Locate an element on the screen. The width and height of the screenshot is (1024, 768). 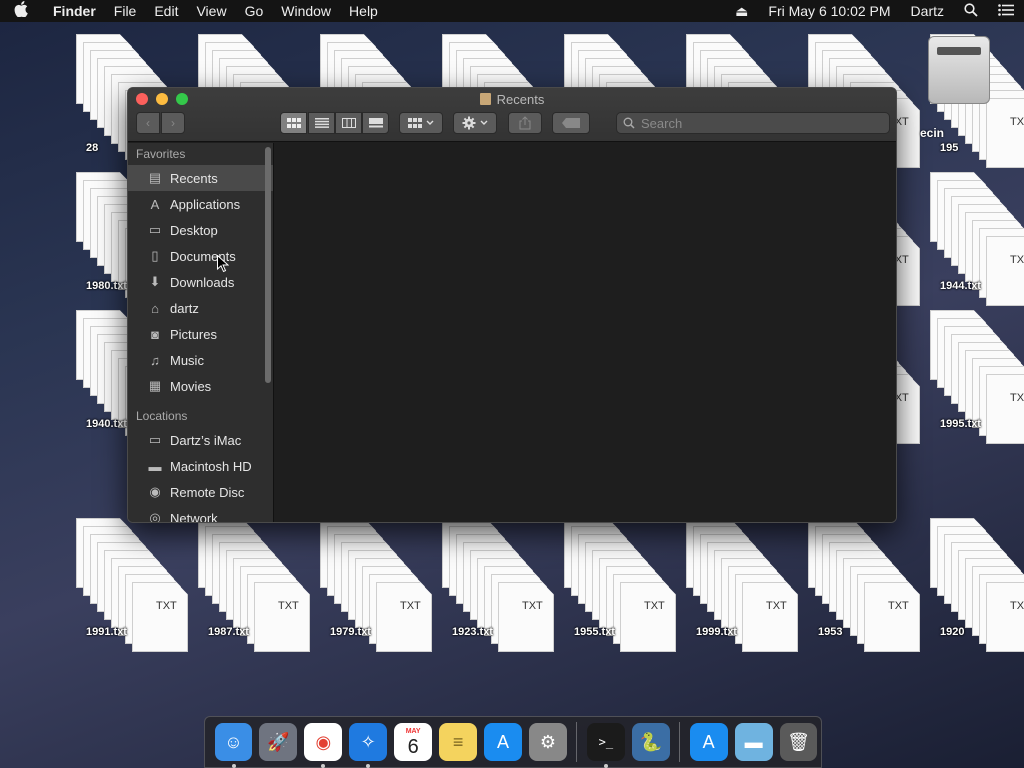
sidebar-item-pictures: ◙ Pictures is located at coordinates (200, 334).